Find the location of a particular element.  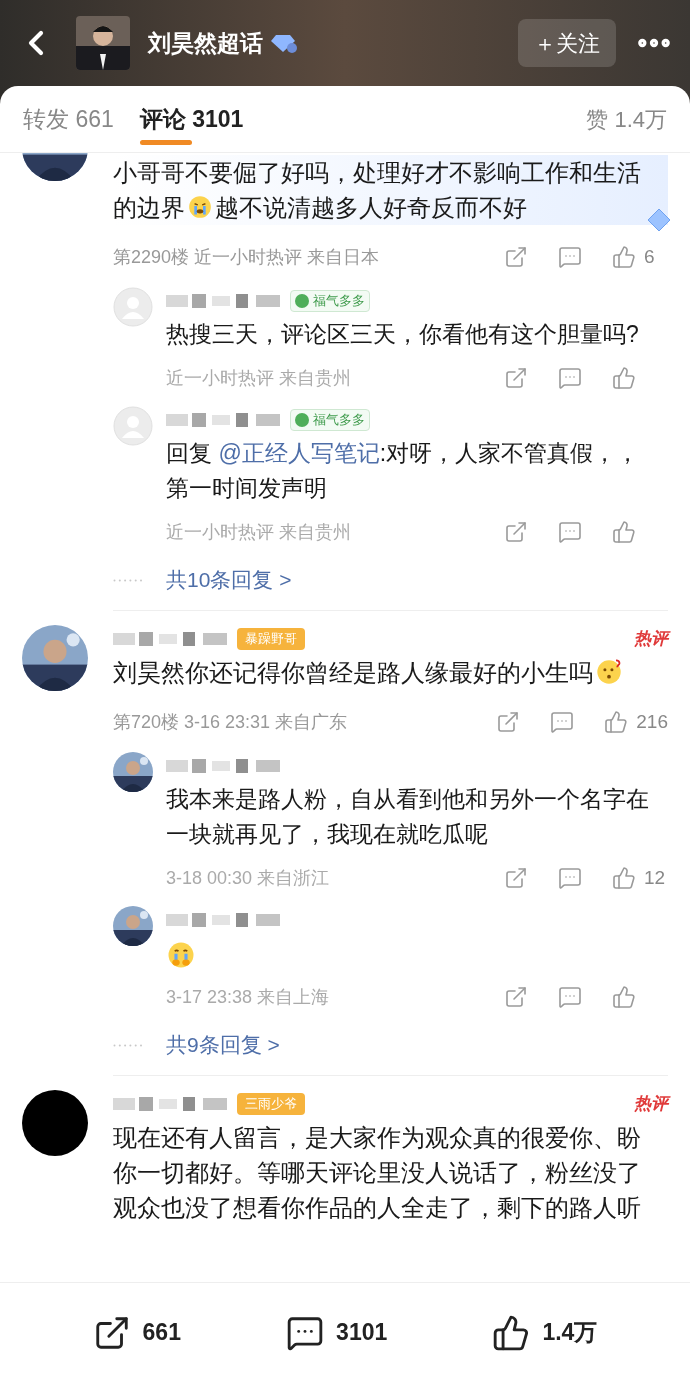

reply-meta: 3-17 23:38 来自上海 is located at coordinates (248, 997).